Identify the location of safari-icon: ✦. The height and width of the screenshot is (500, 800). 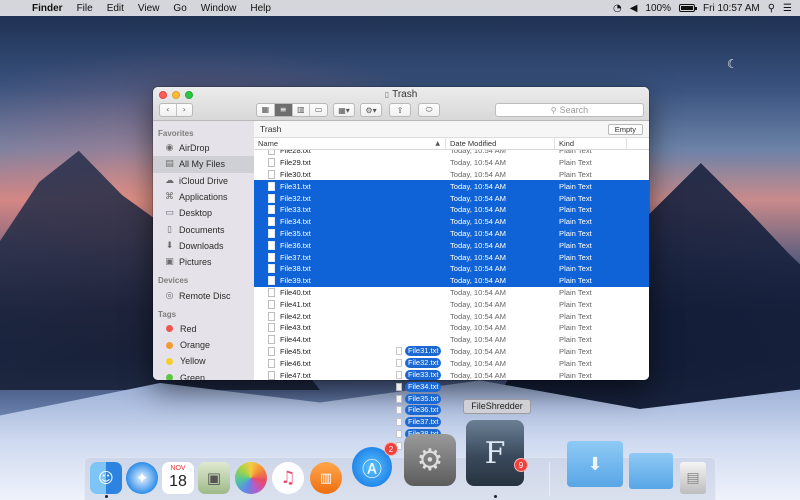
(142, 478).